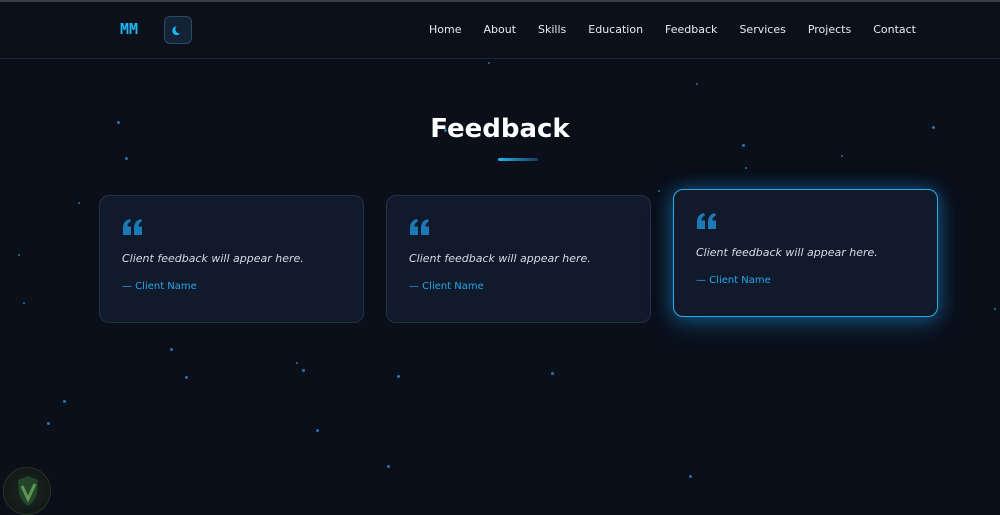 Image resolution: width=1000 pixels, height=515 pixels. Describe the element at coordinates (615, 29) in the screenshot. I see `nav-link-education: Education` at that location.